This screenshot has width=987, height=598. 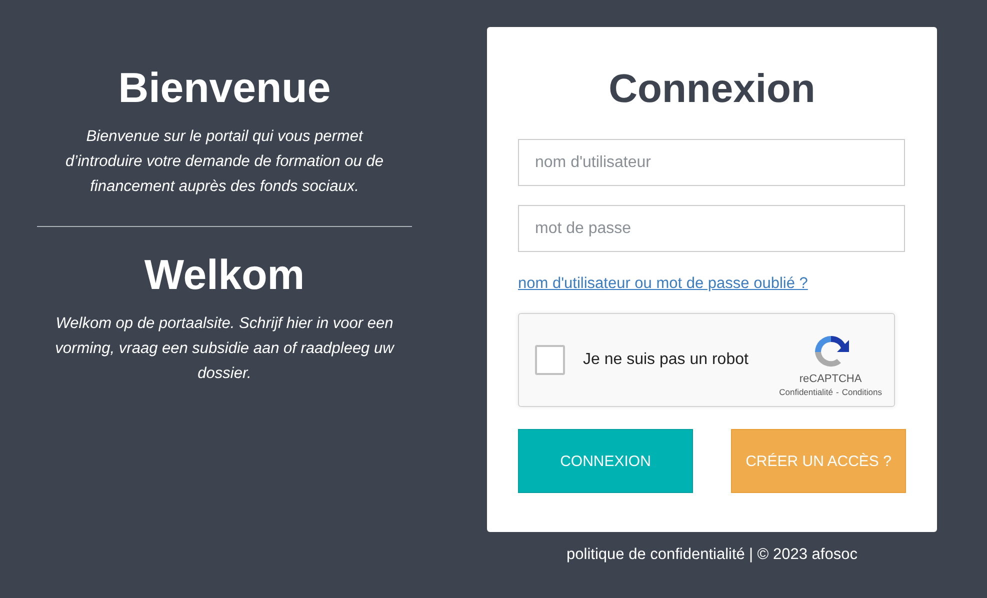 What do you see at coordinates (806, 392) in the screenshot?
I see `privacy-link: Confidentialité` at bounding box center [806, 392].